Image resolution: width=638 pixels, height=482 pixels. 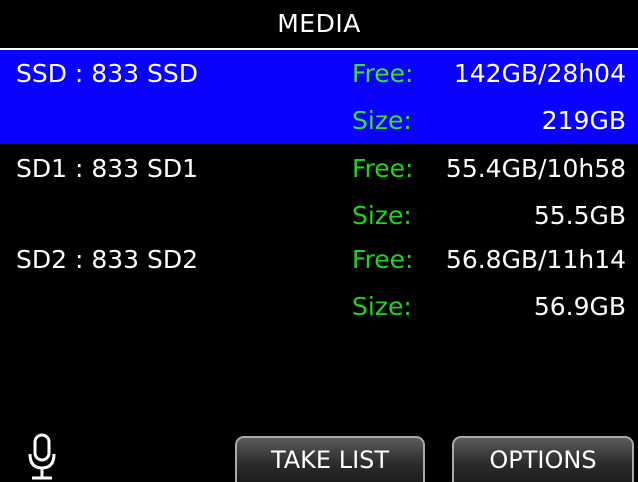 What do you see at coordinates (579, 306) in the screenshot?
I see `size-value: 56.9GB` at bounding box center [579, 306].